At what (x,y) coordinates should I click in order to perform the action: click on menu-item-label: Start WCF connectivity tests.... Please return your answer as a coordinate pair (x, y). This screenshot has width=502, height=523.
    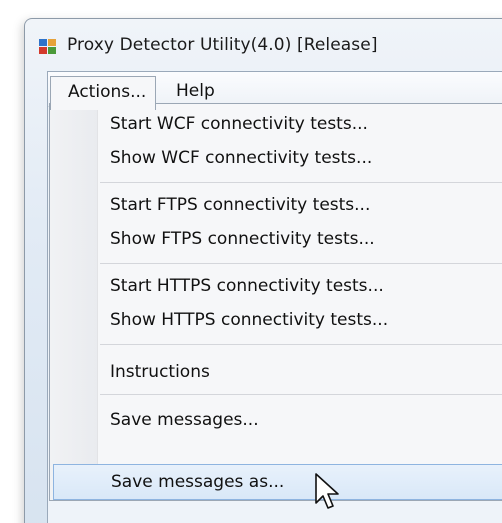
    Looking at the image, I should click on (239, 124).